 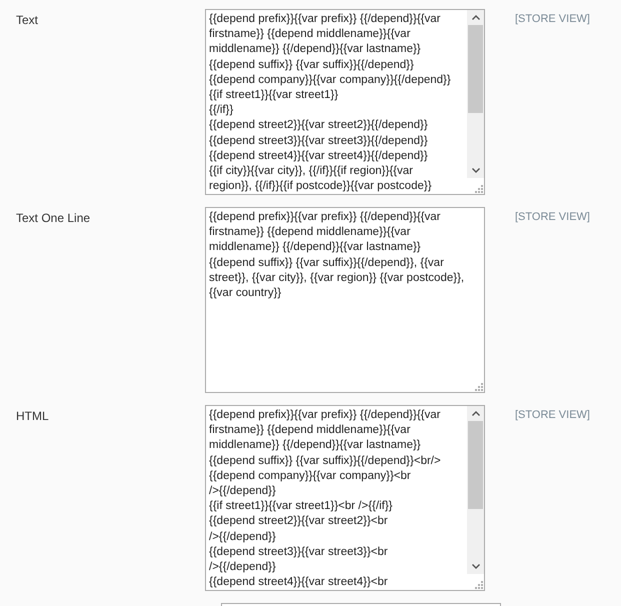 What do you see at coordinates (53, 218) in the screenshot?
I see `field-label: Text One Line` at bounding box center [53, 218].